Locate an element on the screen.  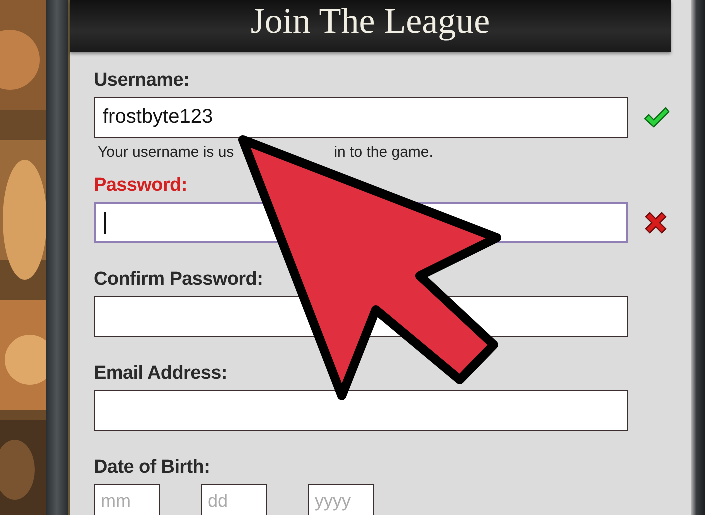
field-label: Email Address: is located at coordinates (161, 374).